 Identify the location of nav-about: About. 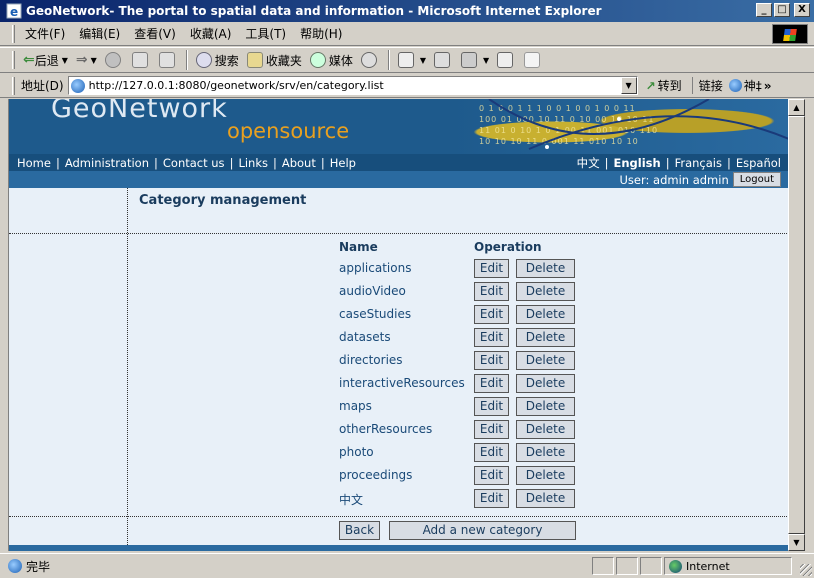
(299, 163).